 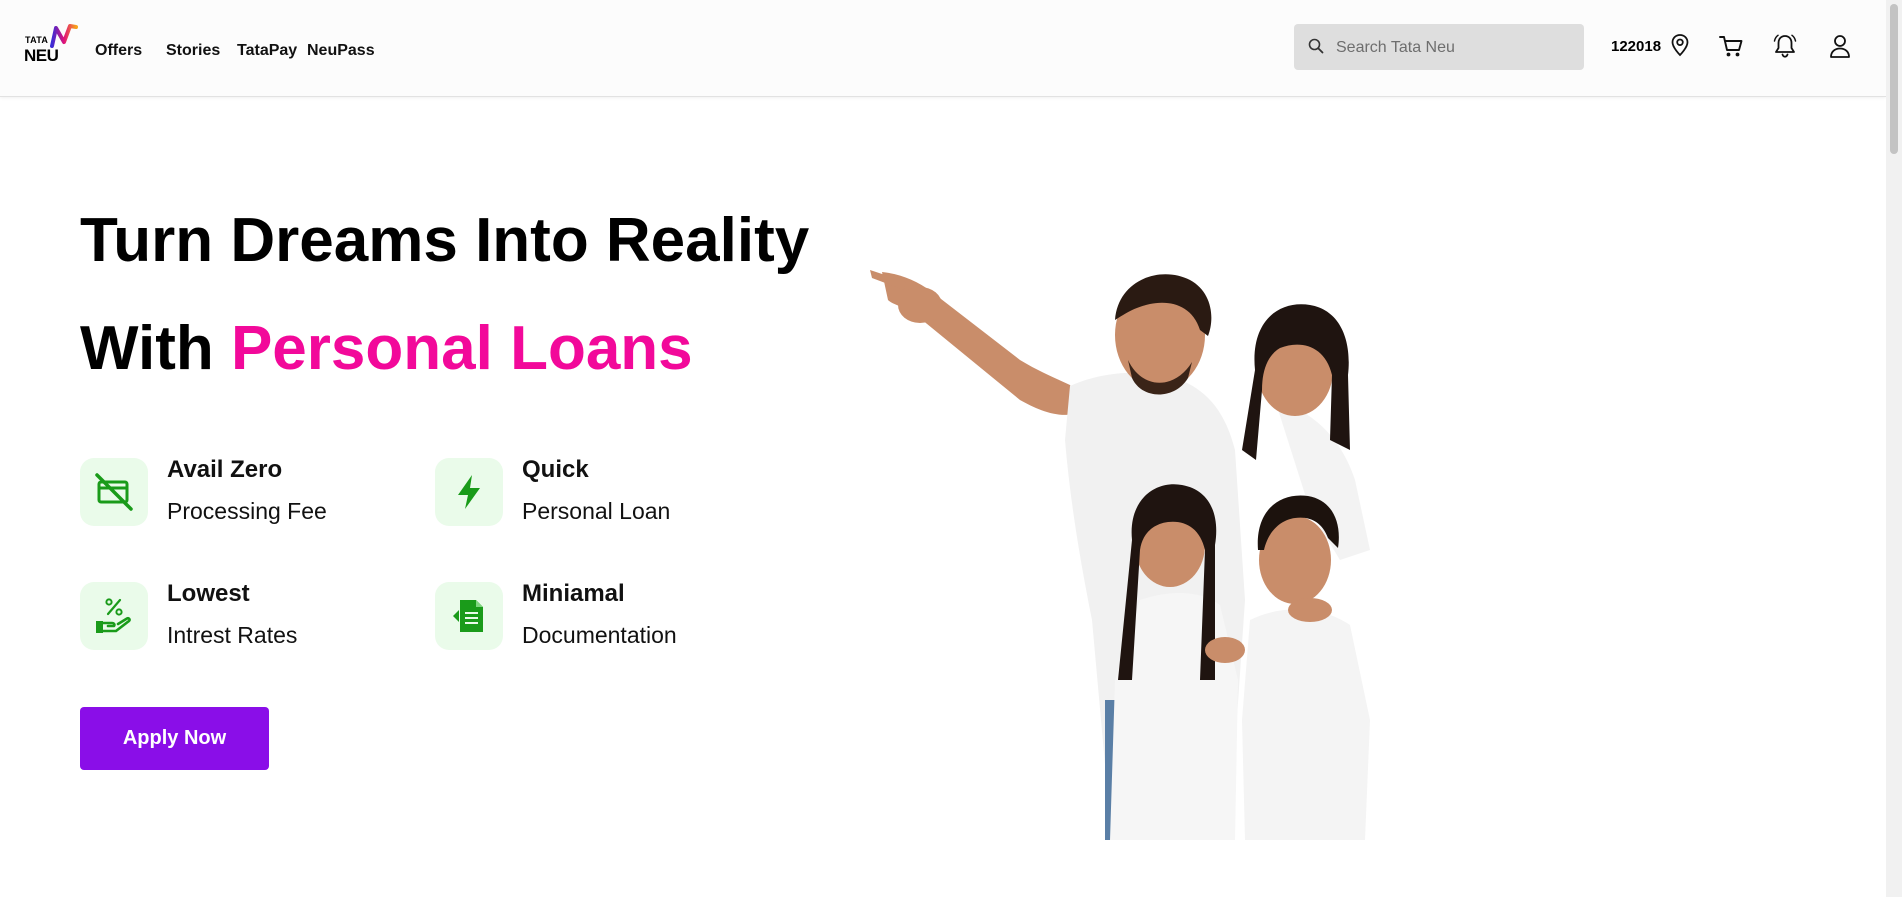 What do you see at coordinates (596, 511) in the screenshot?
I see `feature-subtitle: Personal Loan` at bounding box center [596, 511].